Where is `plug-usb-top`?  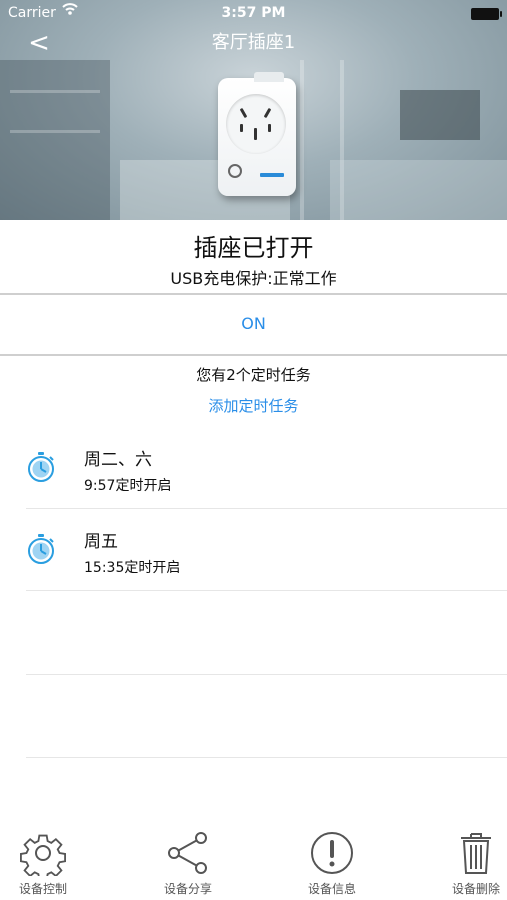
plug-usb-top is located at coordinates (269, 77).